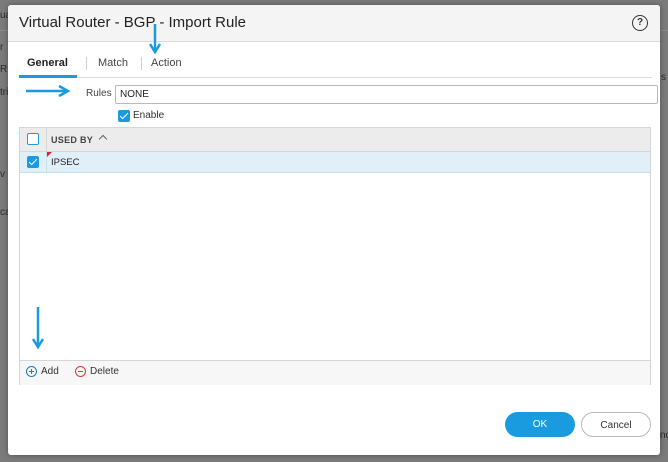 The width and height of the screenshot is (668, 462). What do you see at coordinates (334, 23) in the screenshot?
I see `dialog-header: Virtual Router - BGP - Import Rule ?` at bounding box center [334, 23].